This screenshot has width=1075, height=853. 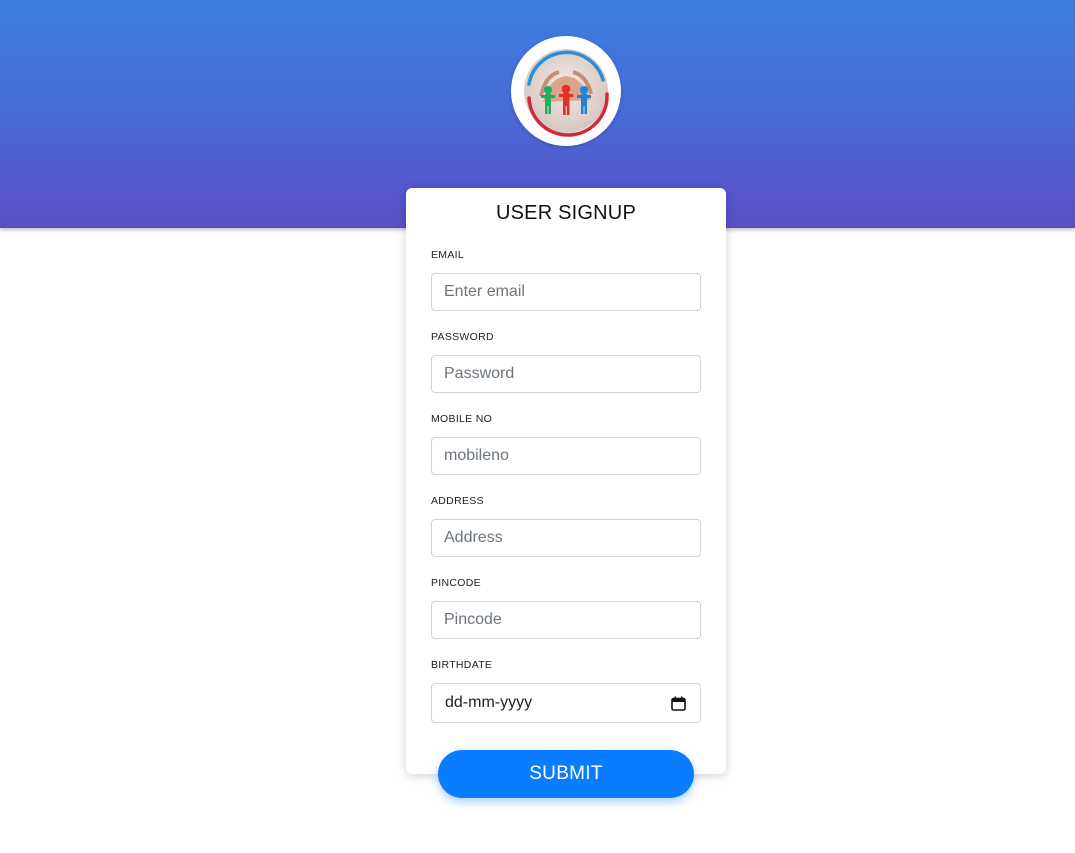 I want to click on people-hands-logo-icon, so click(x=566, y=93).